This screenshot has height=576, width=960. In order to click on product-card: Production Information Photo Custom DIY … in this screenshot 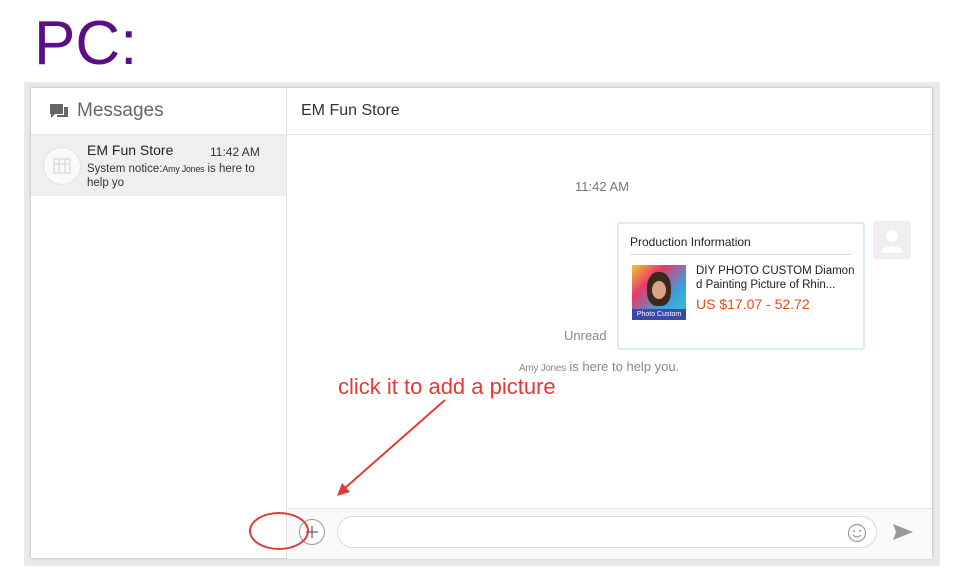, I will do `click(741, 286)`.